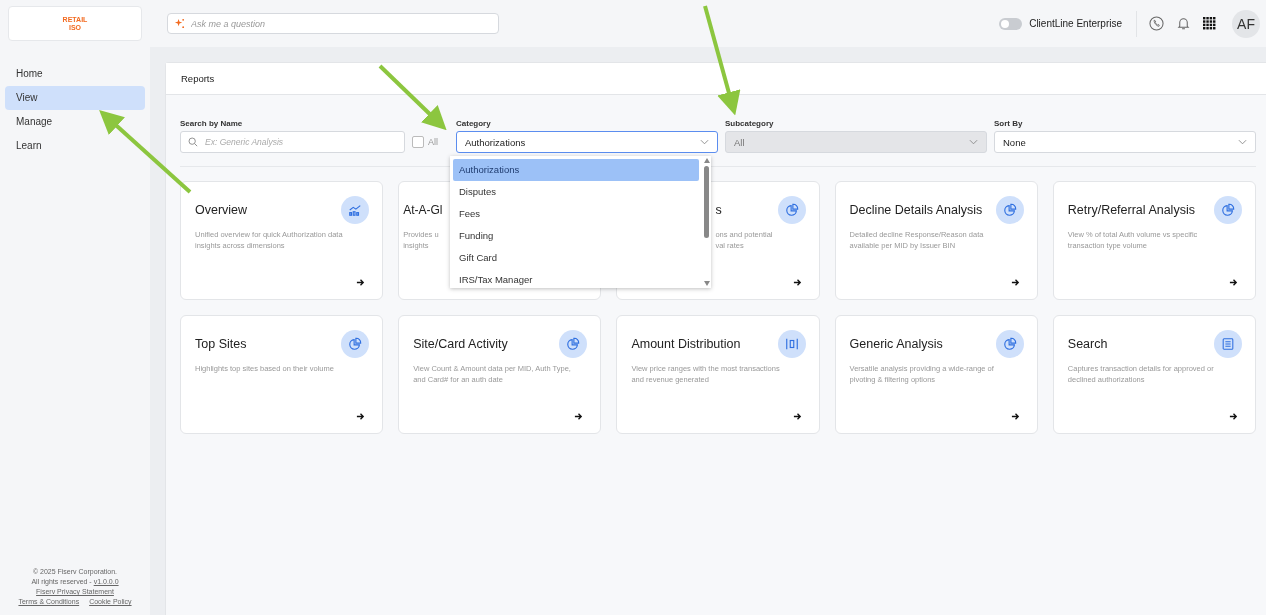 The height and width of the screenshot is (615, 1266). I want to click on card-title: Overview, so click(221, 210).